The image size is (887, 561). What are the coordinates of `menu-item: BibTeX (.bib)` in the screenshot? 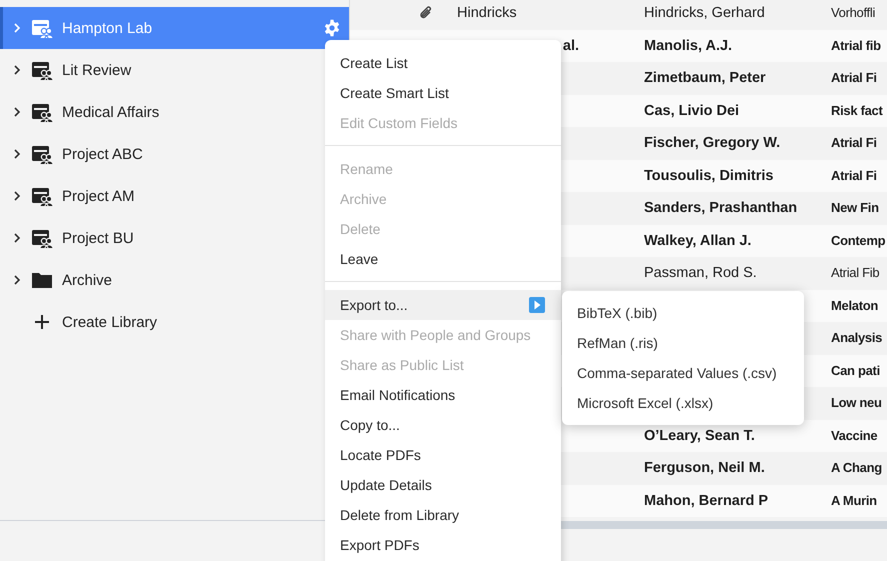 It's located at (683, 313).